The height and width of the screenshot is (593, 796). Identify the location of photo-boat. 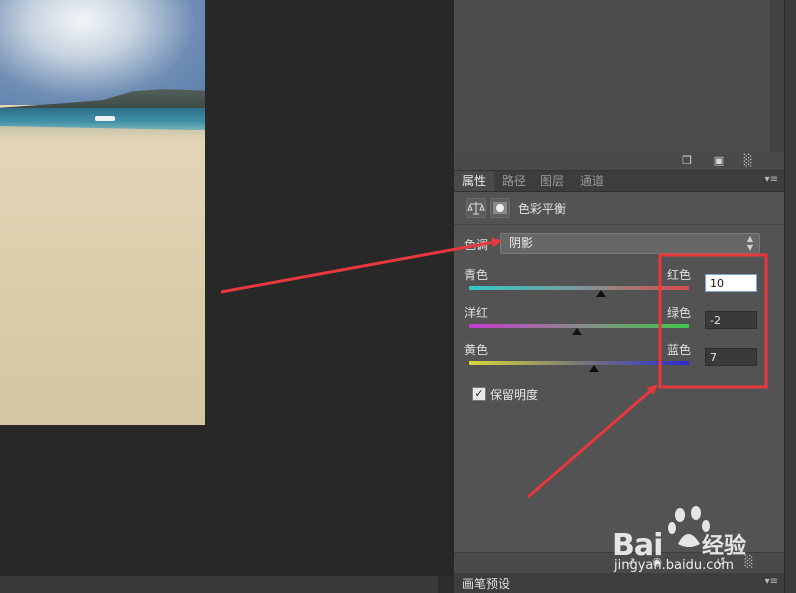
(105, 118).